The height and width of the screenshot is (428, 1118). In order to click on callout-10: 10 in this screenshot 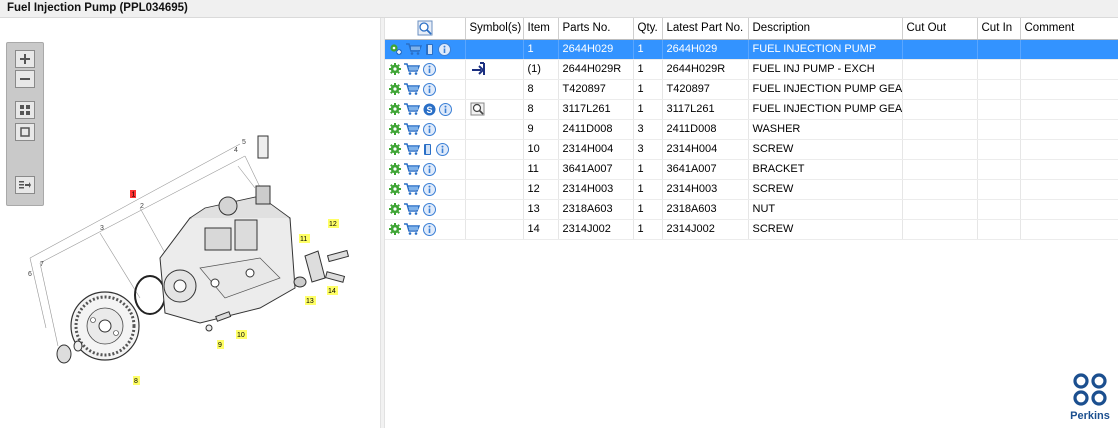, I will do `click(241, 335)`.